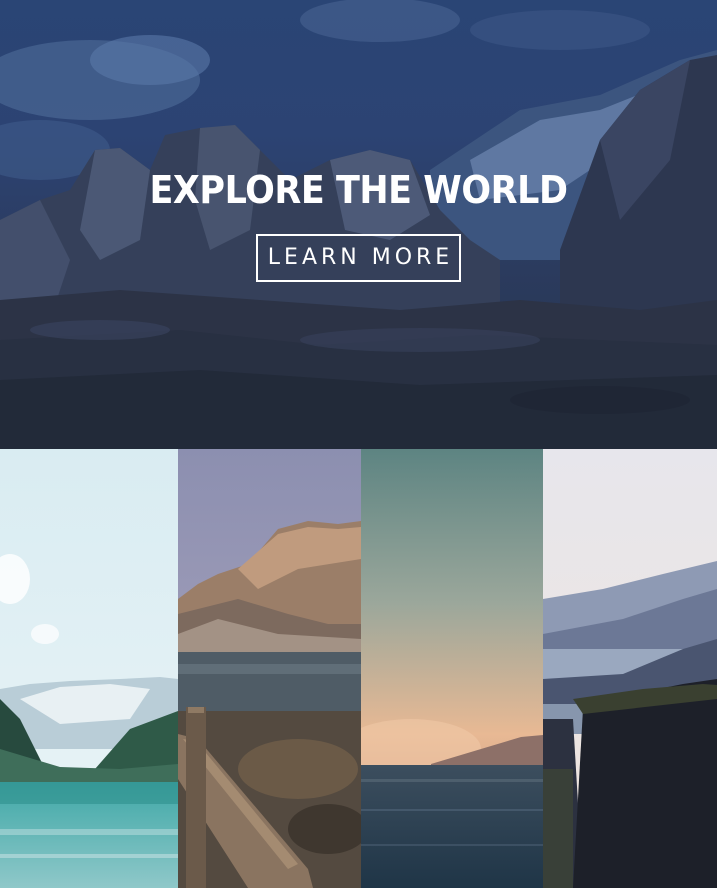  I want to click on lake-valley-photo, so click(89, 668).